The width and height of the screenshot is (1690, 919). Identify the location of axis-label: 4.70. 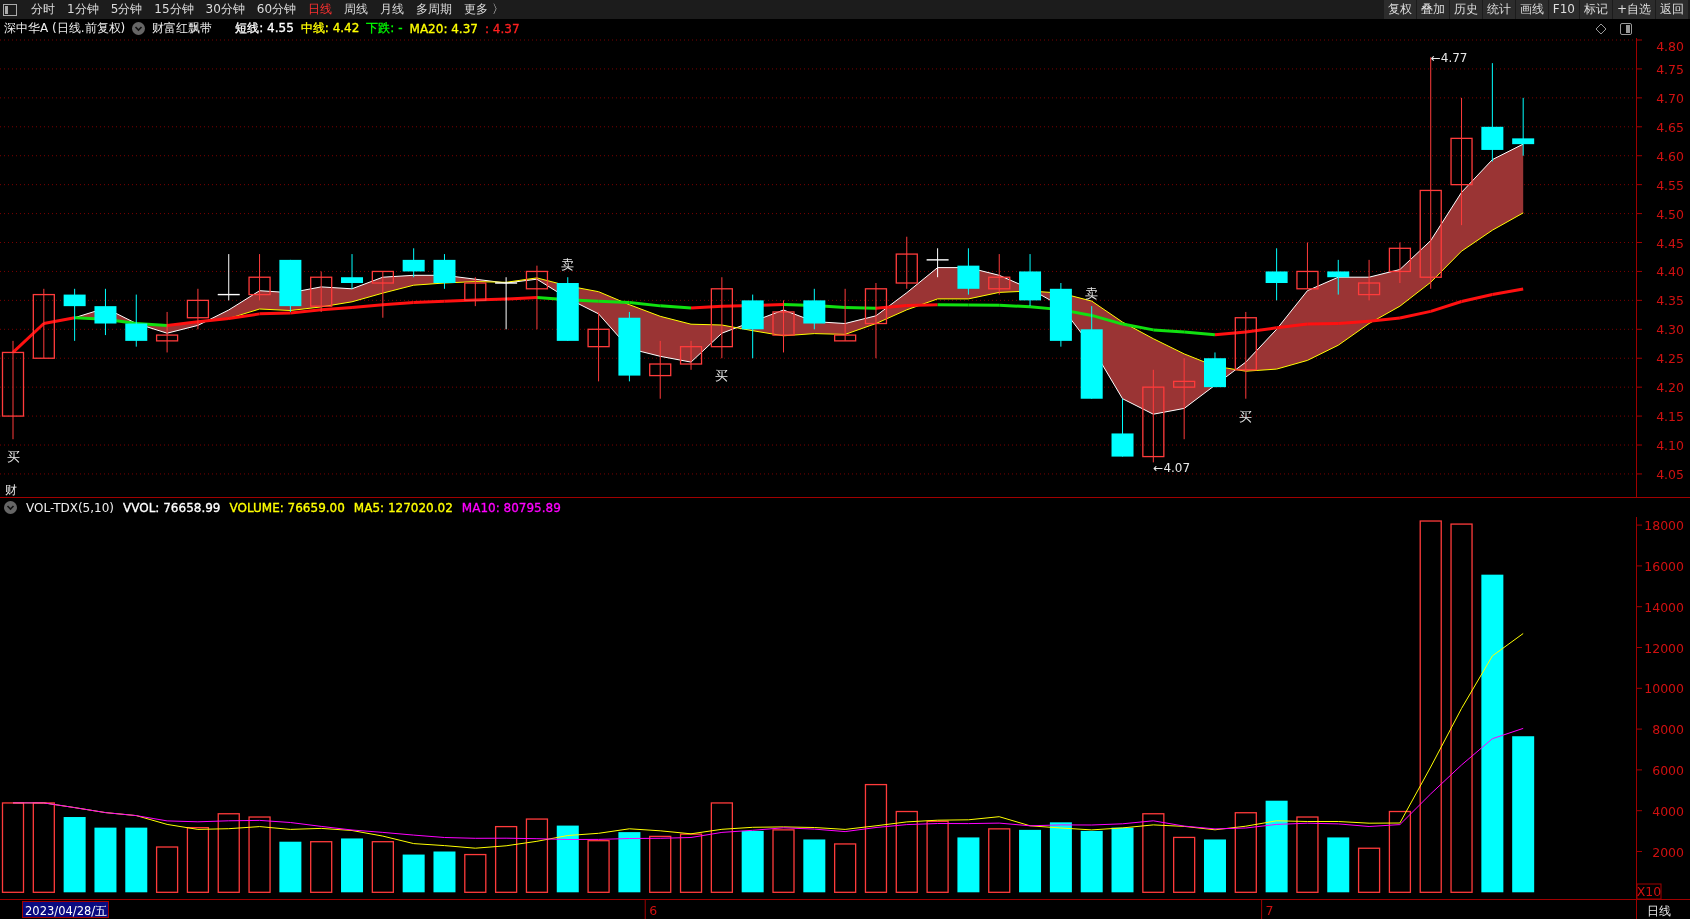
(1670, 98).